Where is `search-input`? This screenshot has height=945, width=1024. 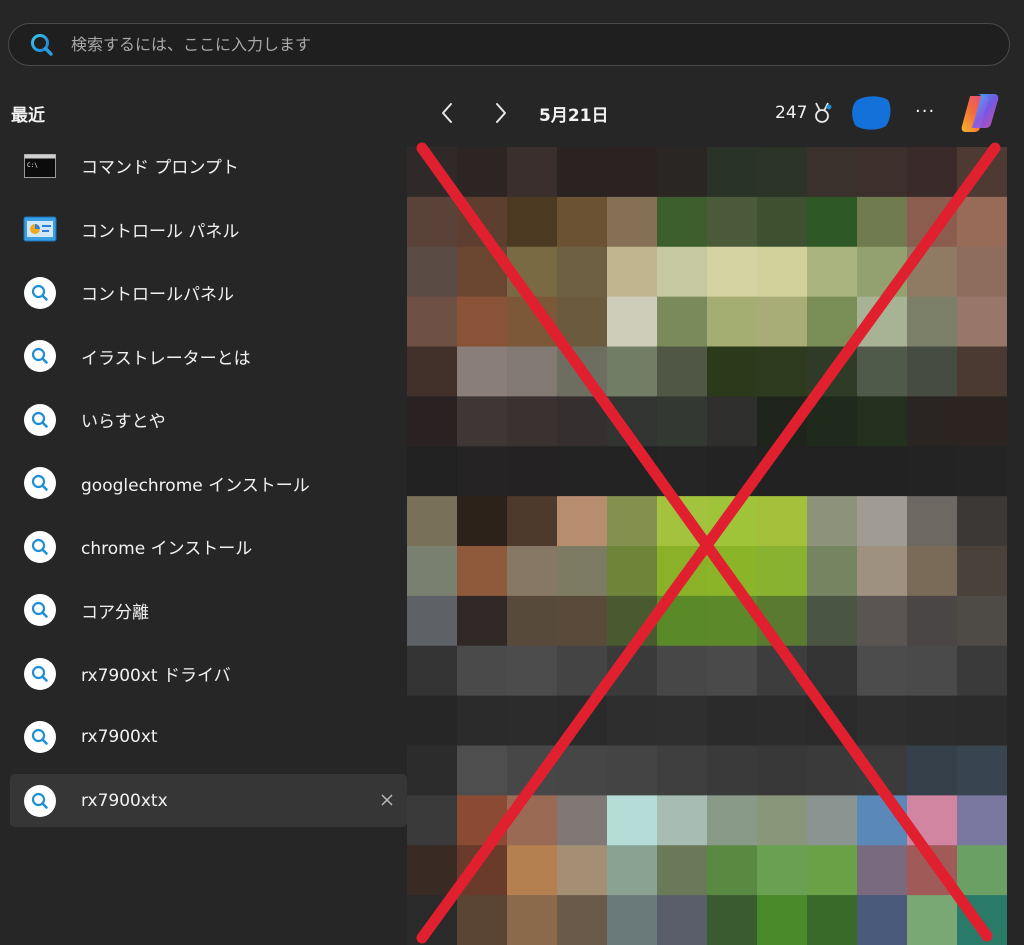 search-input is located at coordinates (539, 44).